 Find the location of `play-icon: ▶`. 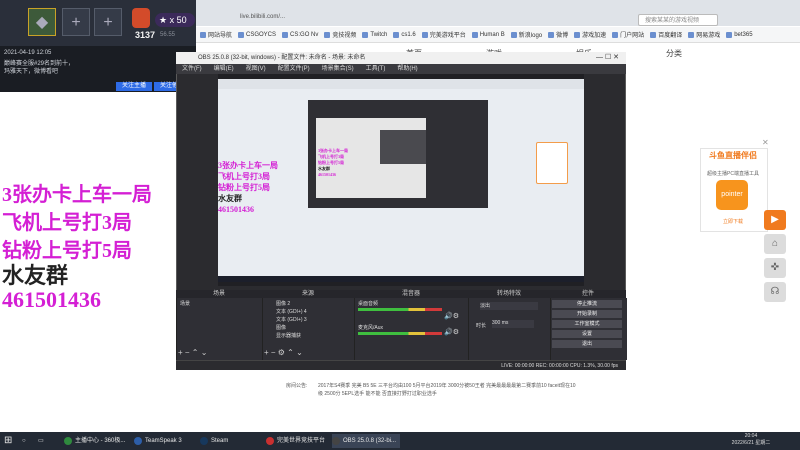

play-icon: ▶ is located at coordinates (775, 220).